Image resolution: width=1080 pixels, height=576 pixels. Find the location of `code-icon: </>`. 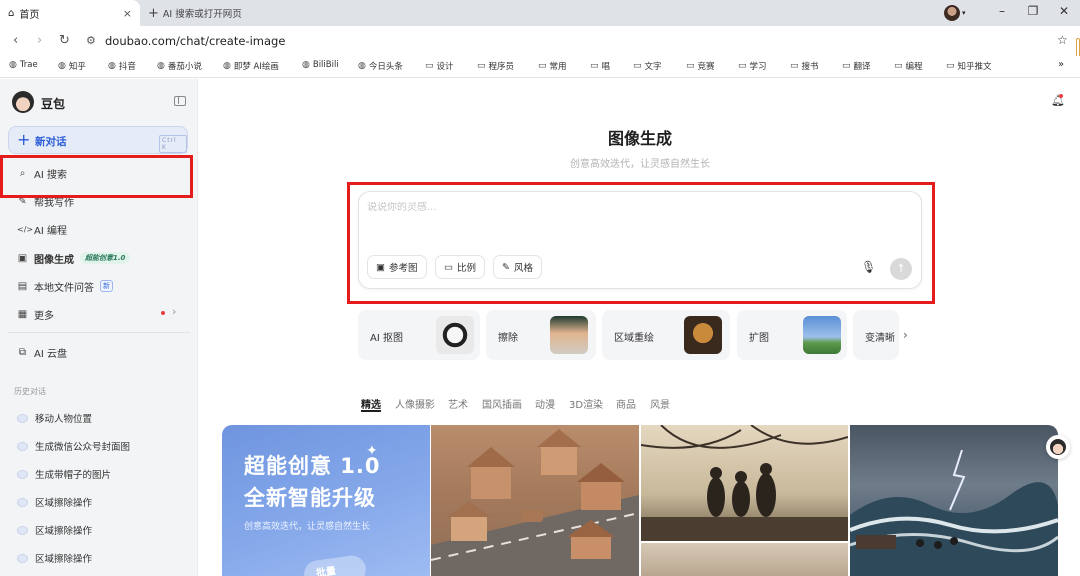

code-icon: </> is located at coordinates (25, 229).